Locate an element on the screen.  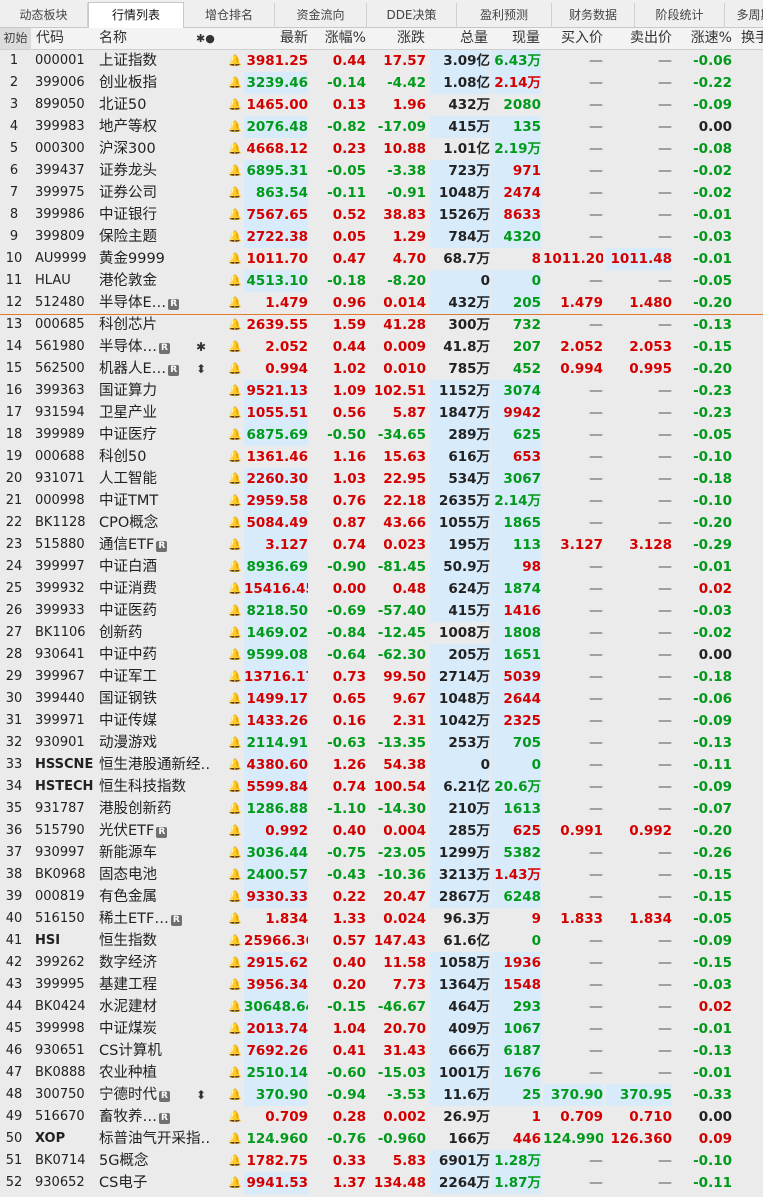
last-price: 9521.13 is located at coordinates (276, 391).